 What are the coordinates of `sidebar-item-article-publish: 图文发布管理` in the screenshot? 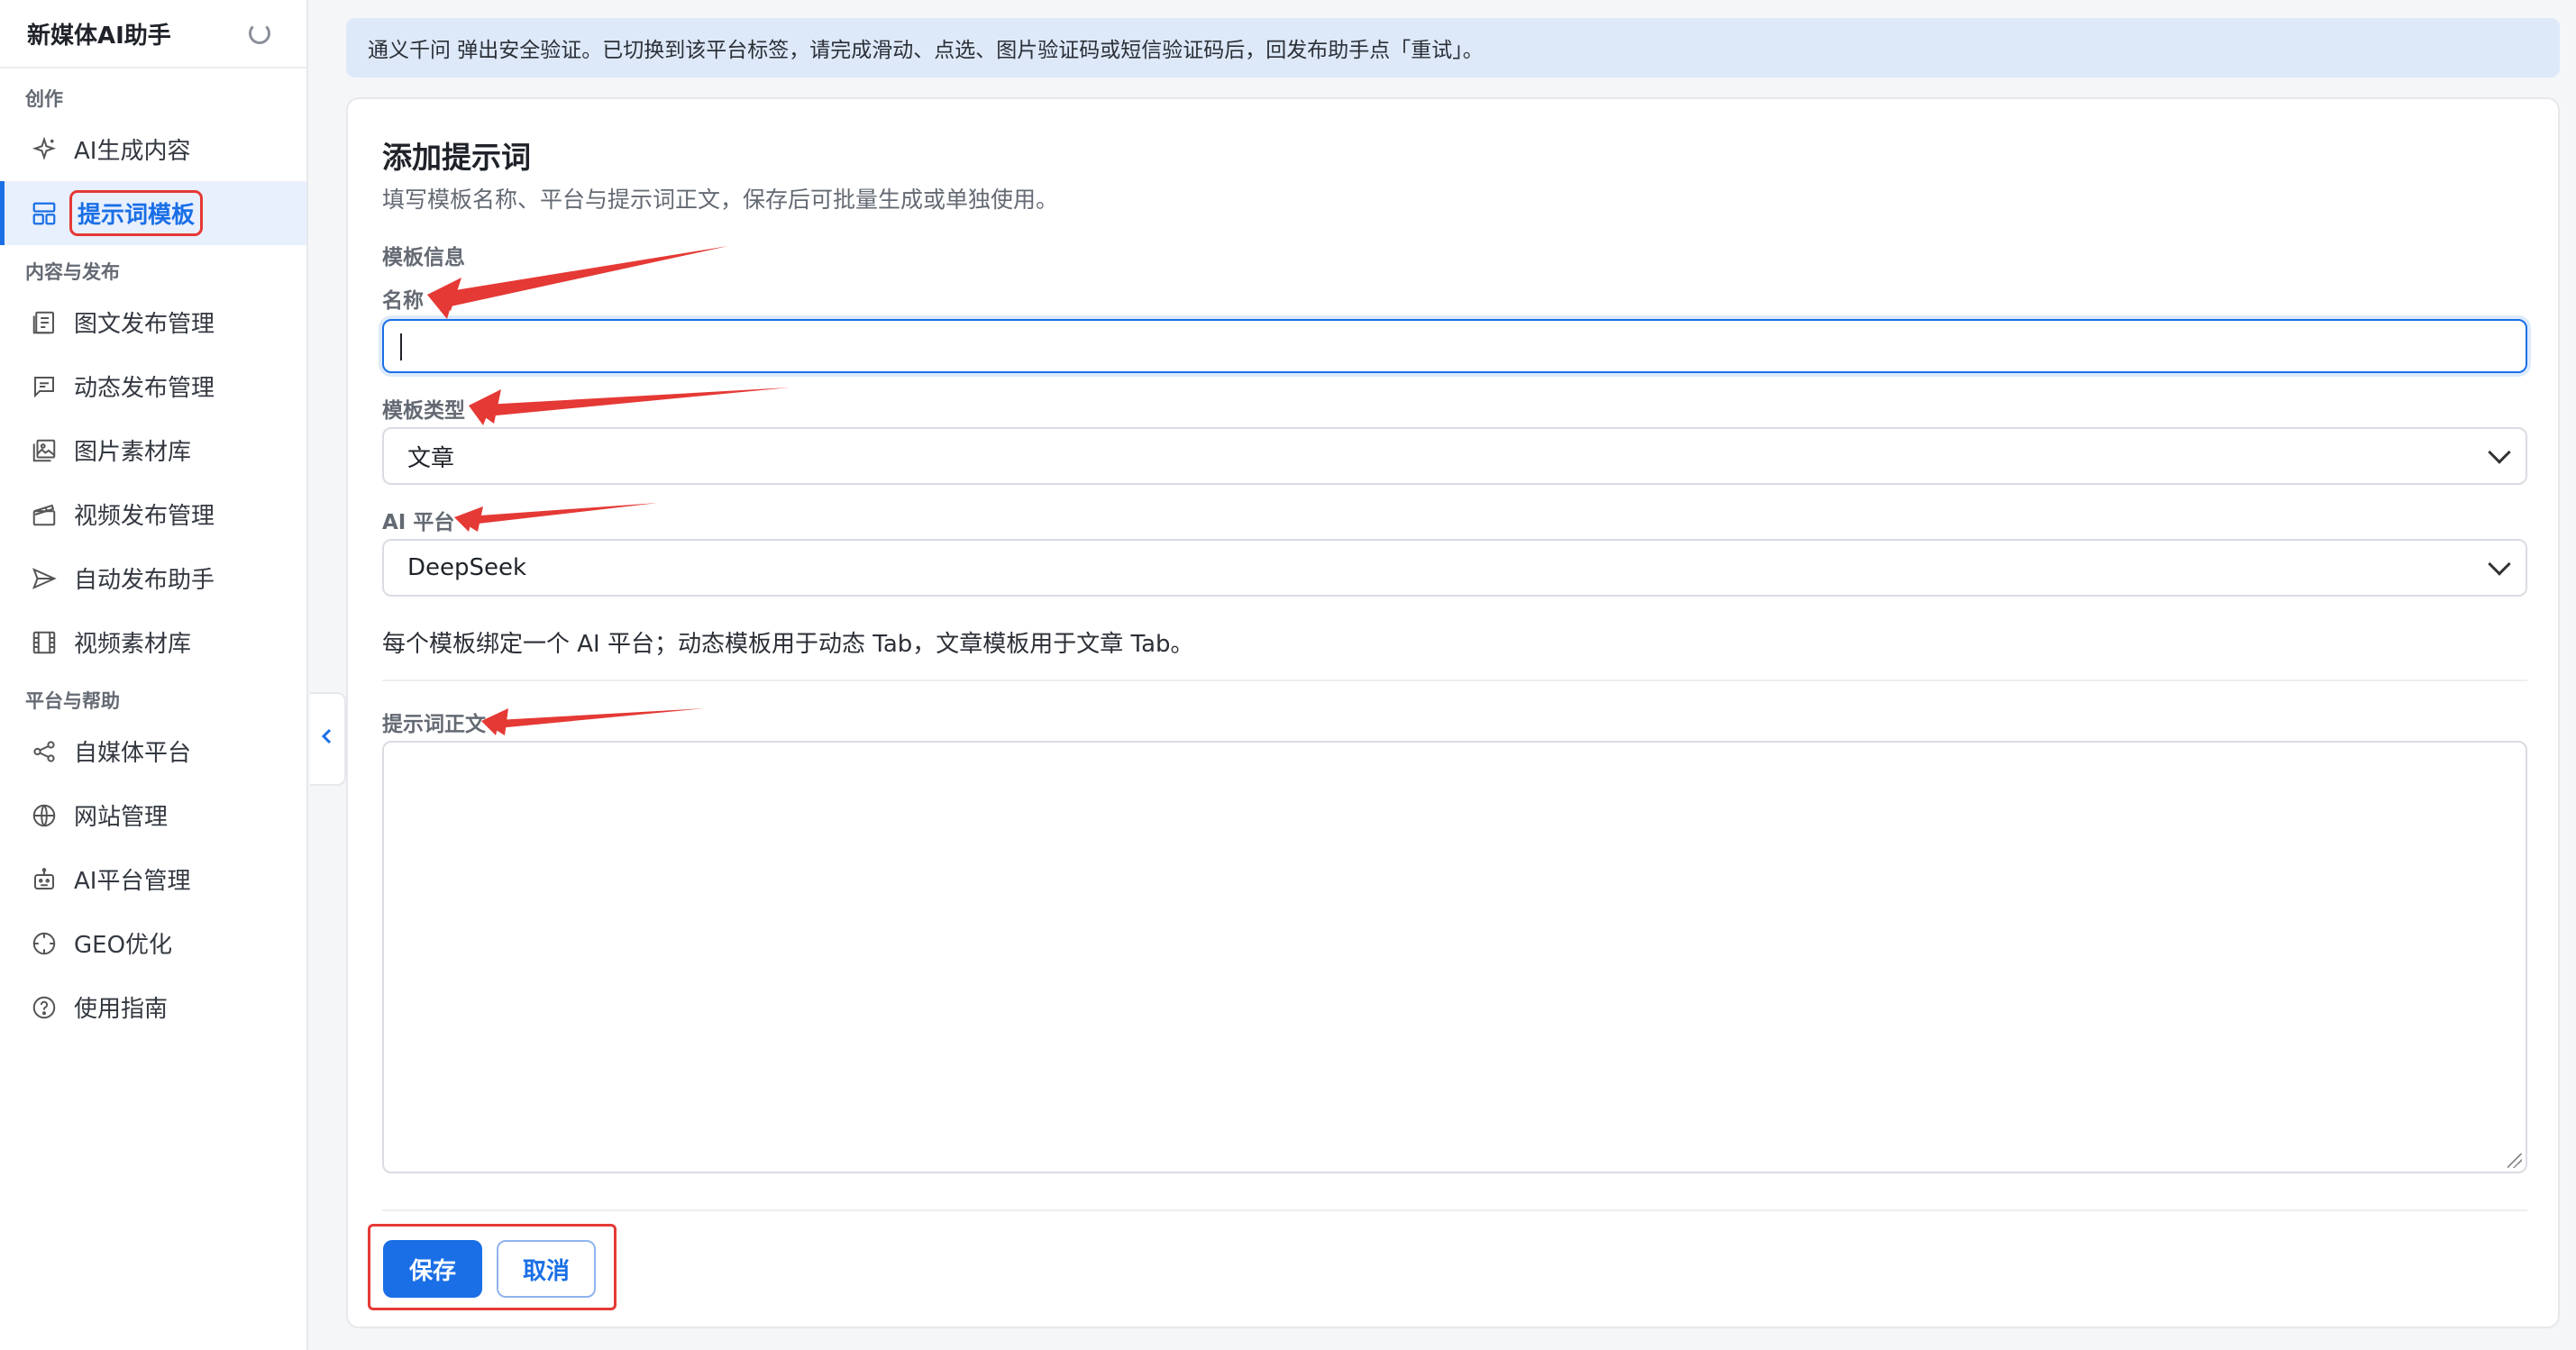 It's located at (153, 322).